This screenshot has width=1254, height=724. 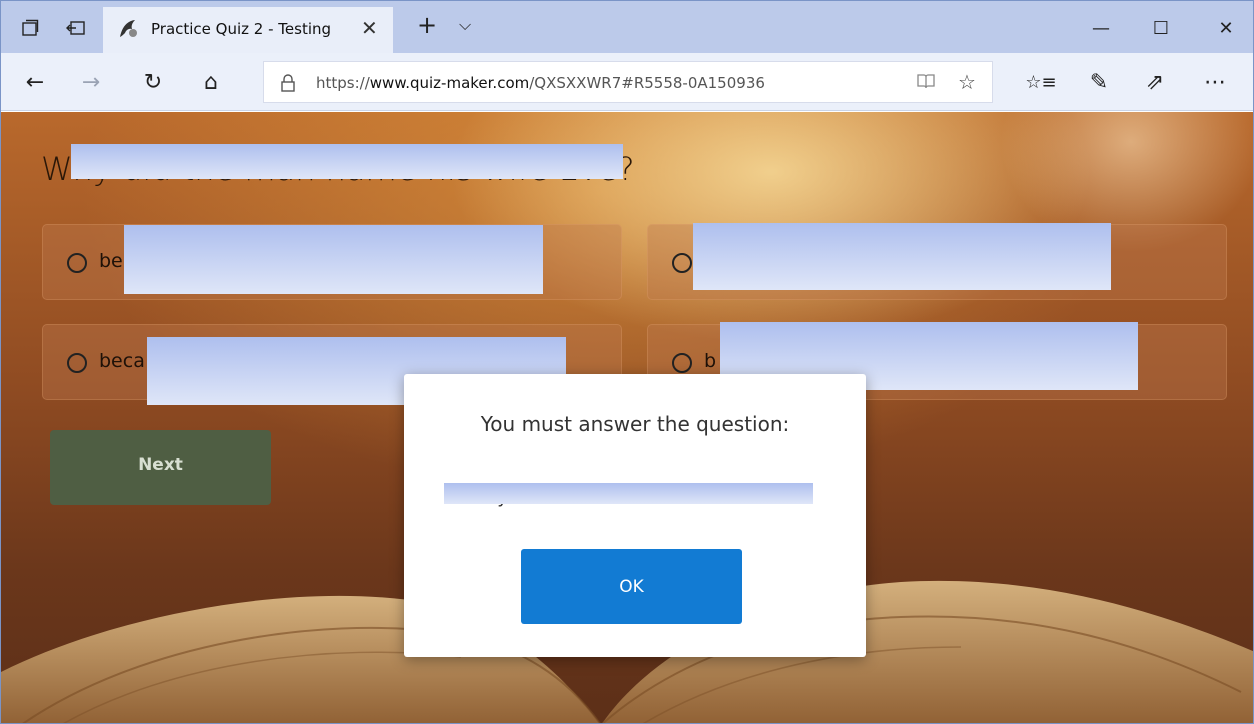 I want to click on maximize-button: ☐, so click(x=1161, y=28).